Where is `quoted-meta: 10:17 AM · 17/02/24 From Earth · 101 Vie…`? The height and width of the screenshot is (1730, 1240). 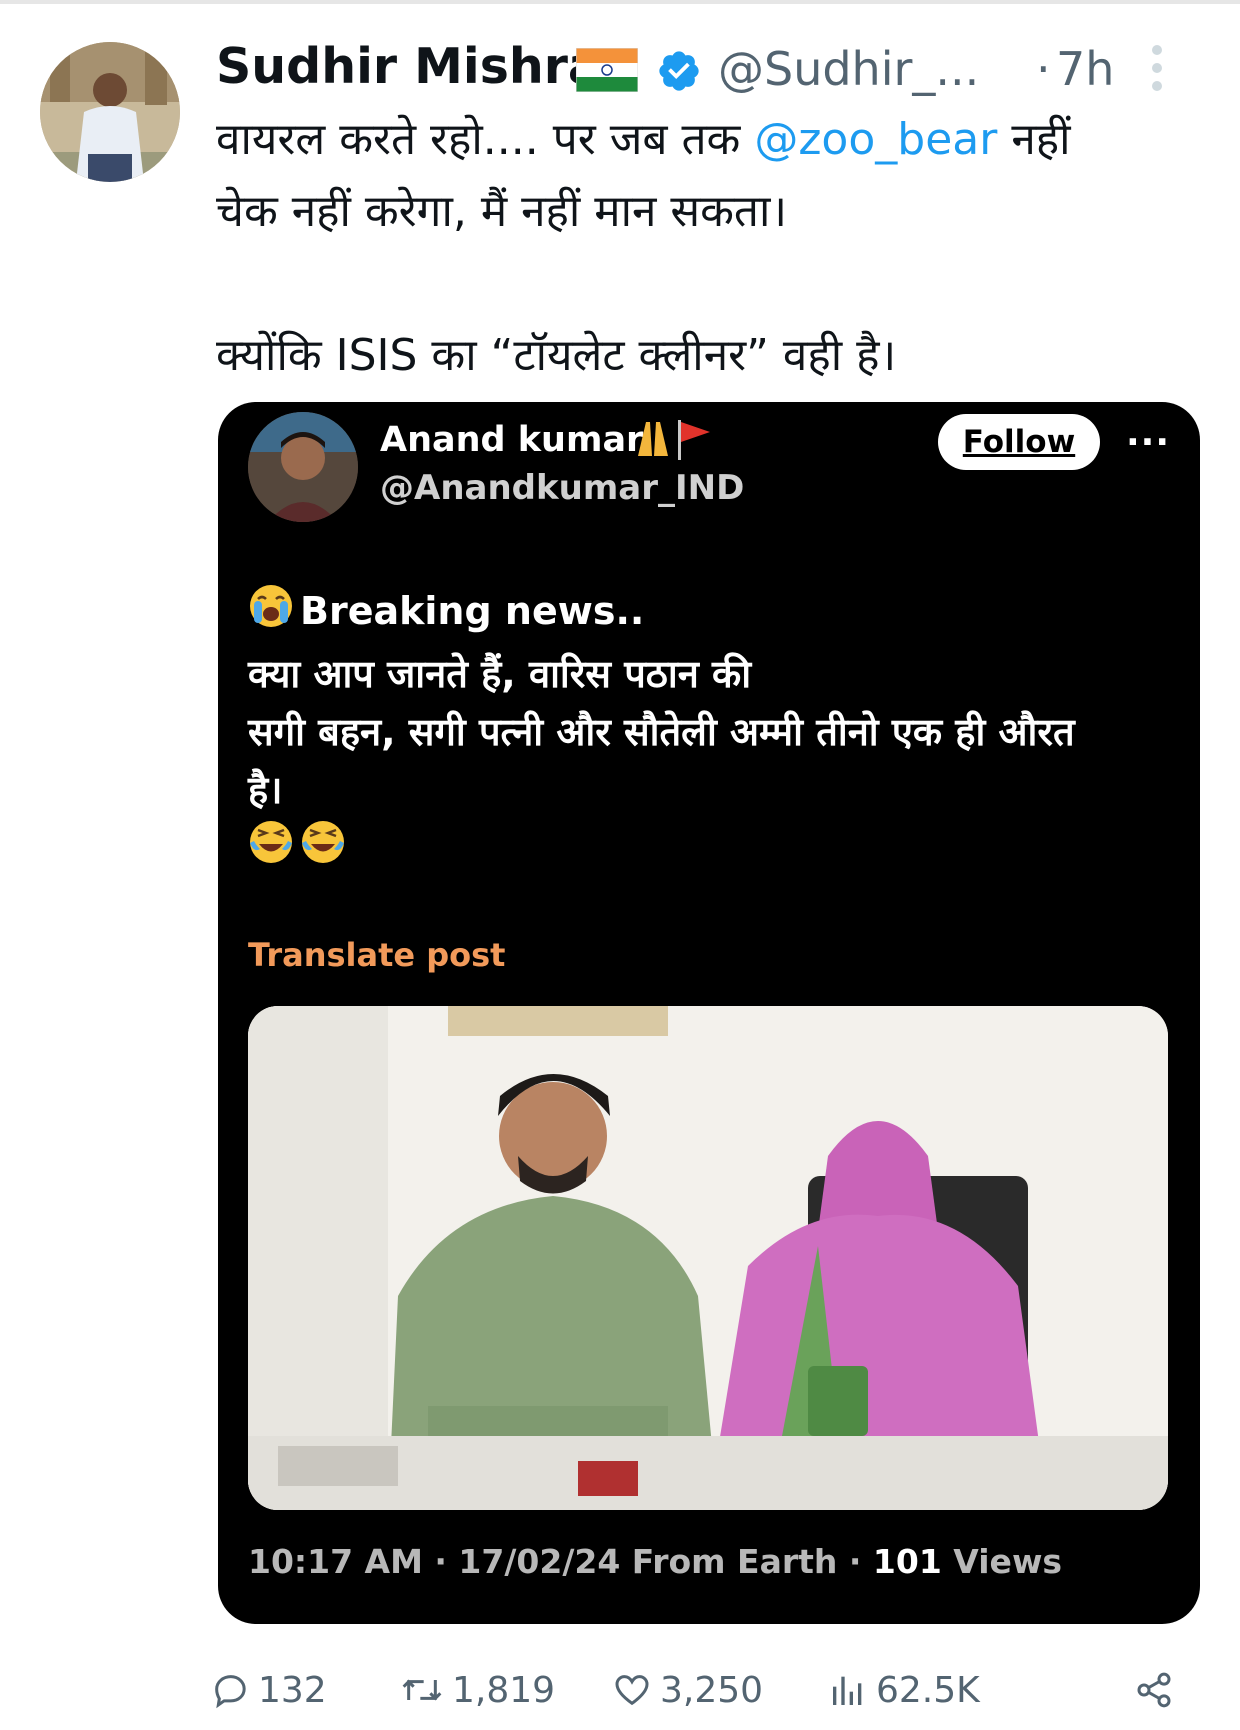
quoted-meta: 10:17 AM · 17/02/24 From Earth · 101 Vie… is located at coordinates (655, 1561).